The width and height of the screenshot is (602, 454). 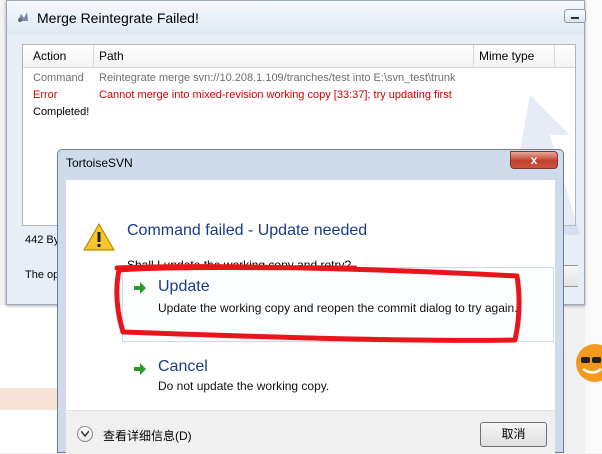 What do you see at coordinates (506, 56) in the screenshot?
I see `column-header-mime: Mime type` at bounding box center [506, 56].